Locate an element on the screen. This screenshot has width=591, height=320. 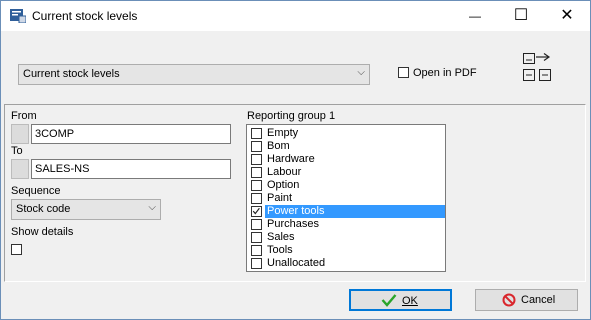
list-item: Empty is located at coordinates (346, 133).